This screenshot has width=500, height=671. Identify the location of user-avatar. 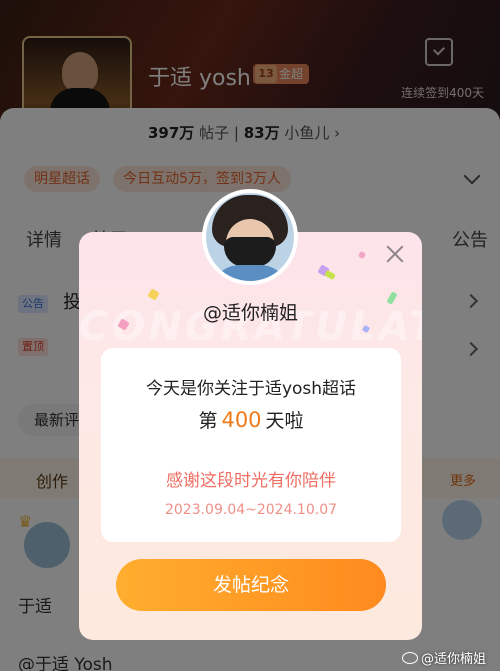
(250, 237).